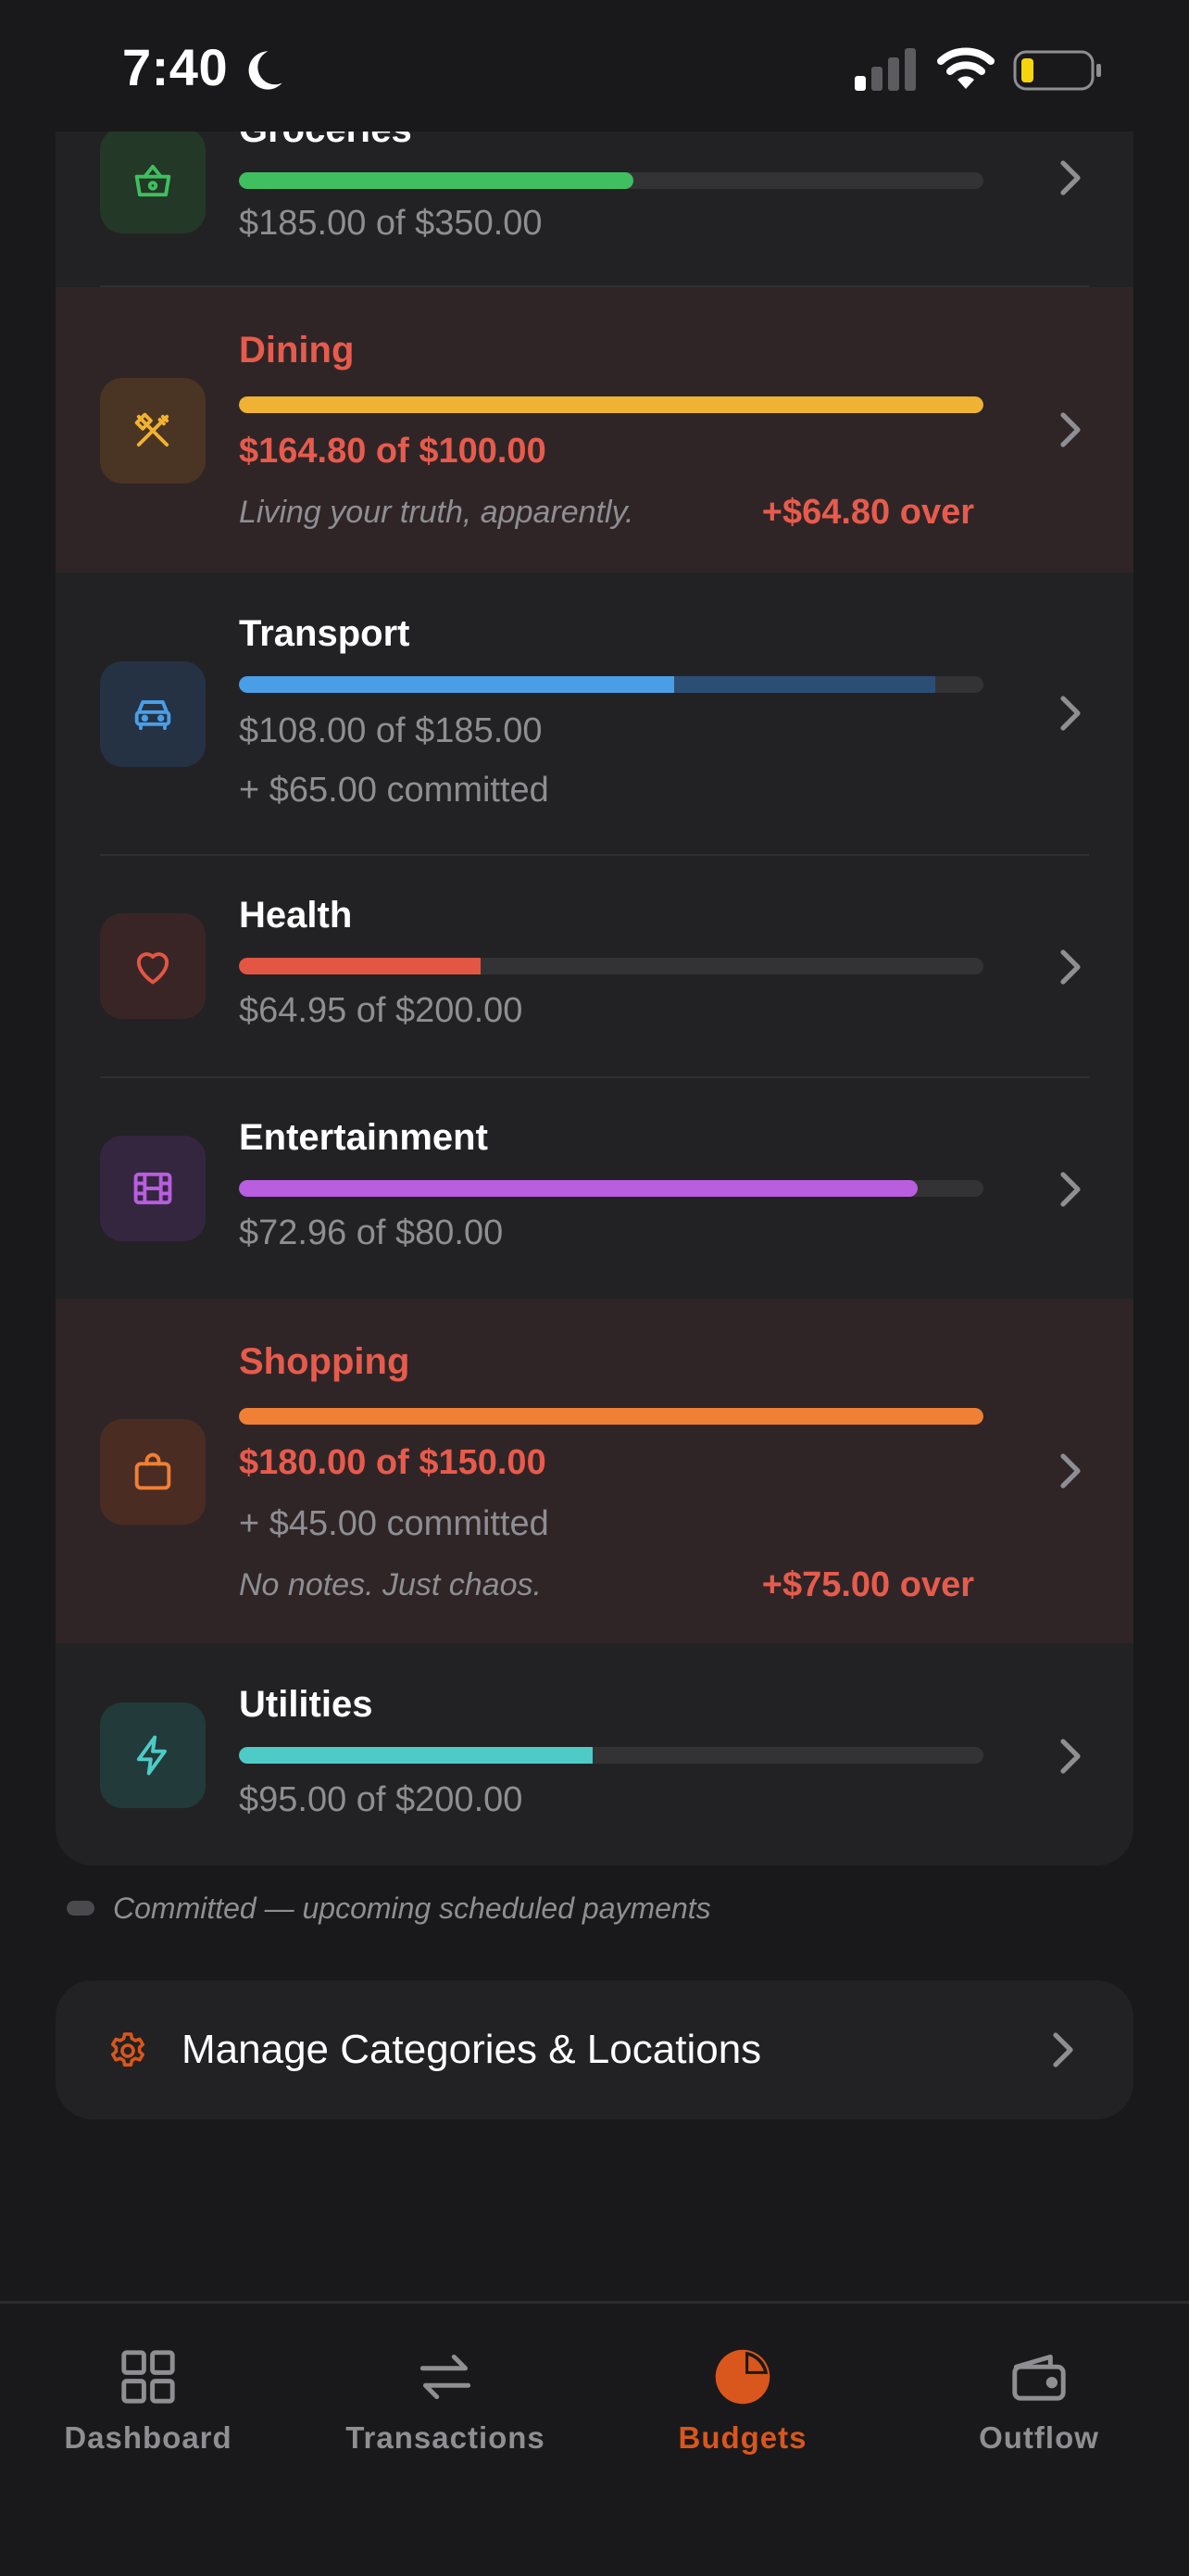 The height and width of the screenshot is (2576, 1189). I want to click on category-name: Health, so click(296, 915).